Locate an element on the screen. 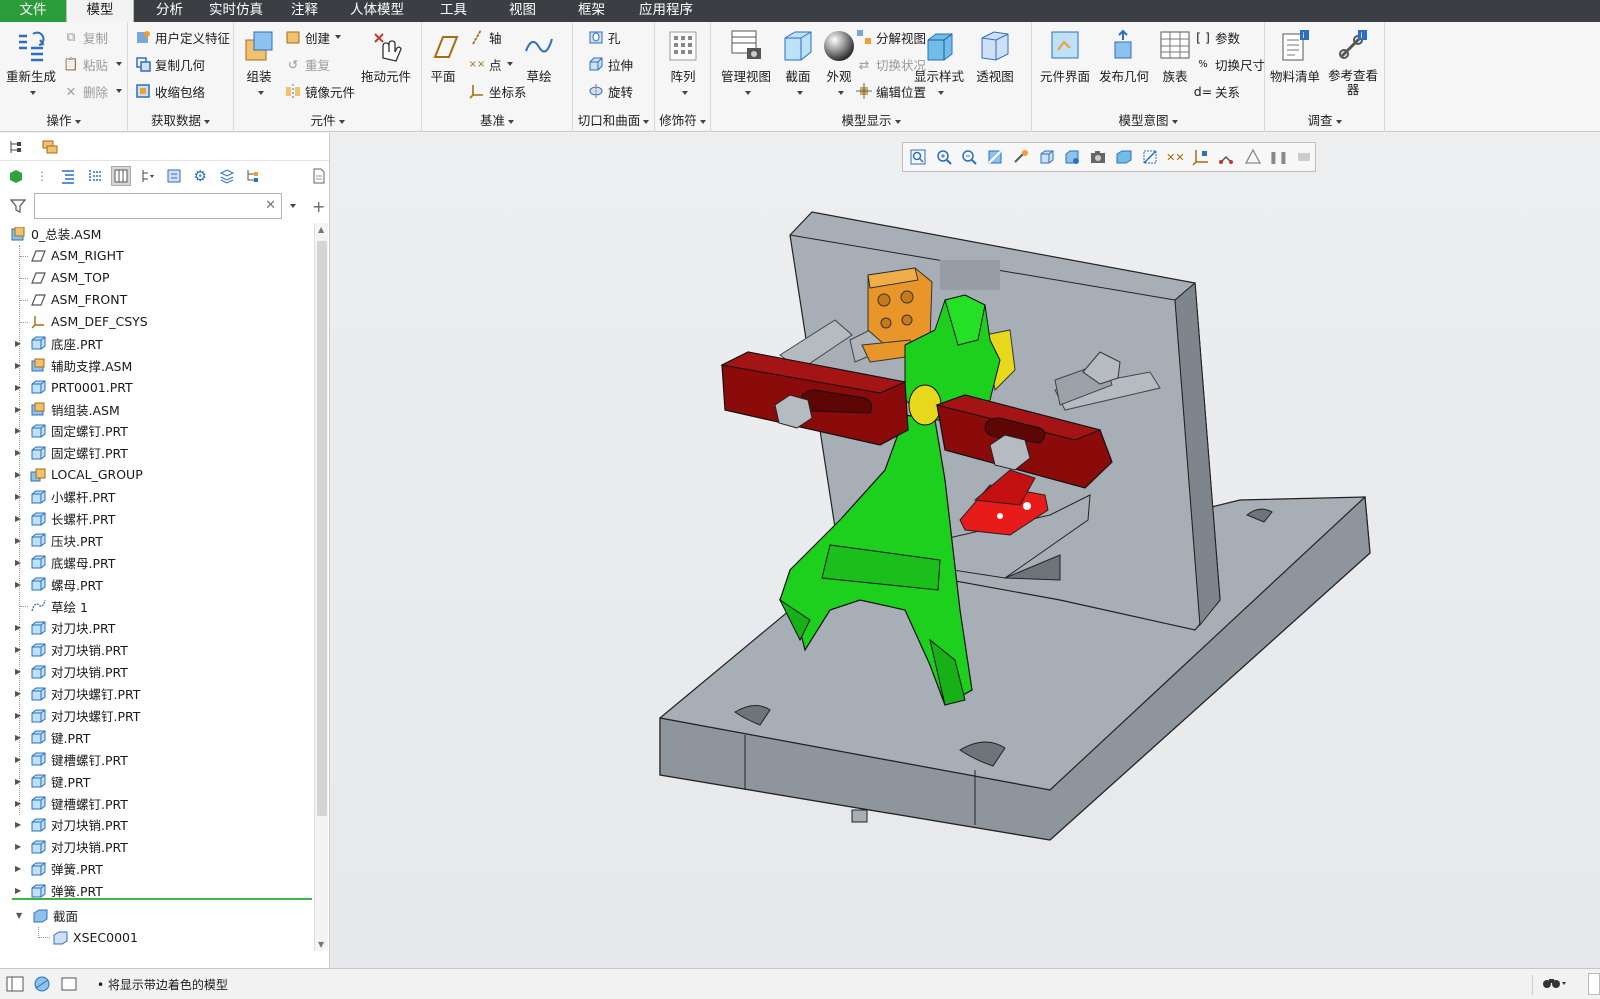 The height and width of the screenshot is (999, 1600). status-fullscreen-icon is located at coordinates (69, 985).